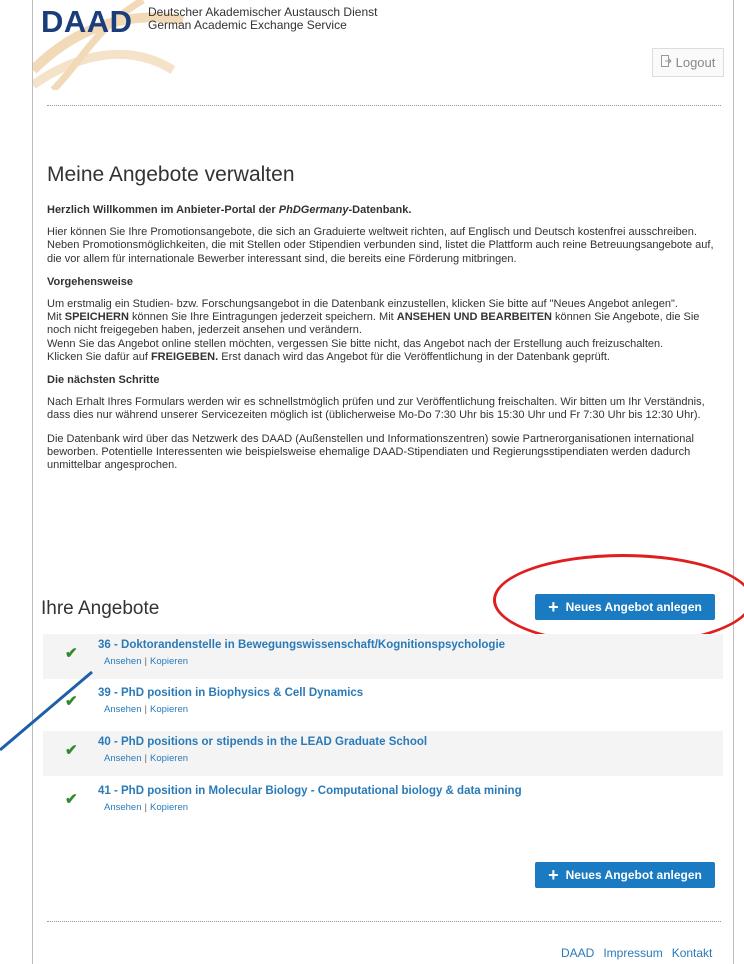 The image size is (744, 964). I want to click on procedure-heading: Vorgehensweise, so click(90, 281).